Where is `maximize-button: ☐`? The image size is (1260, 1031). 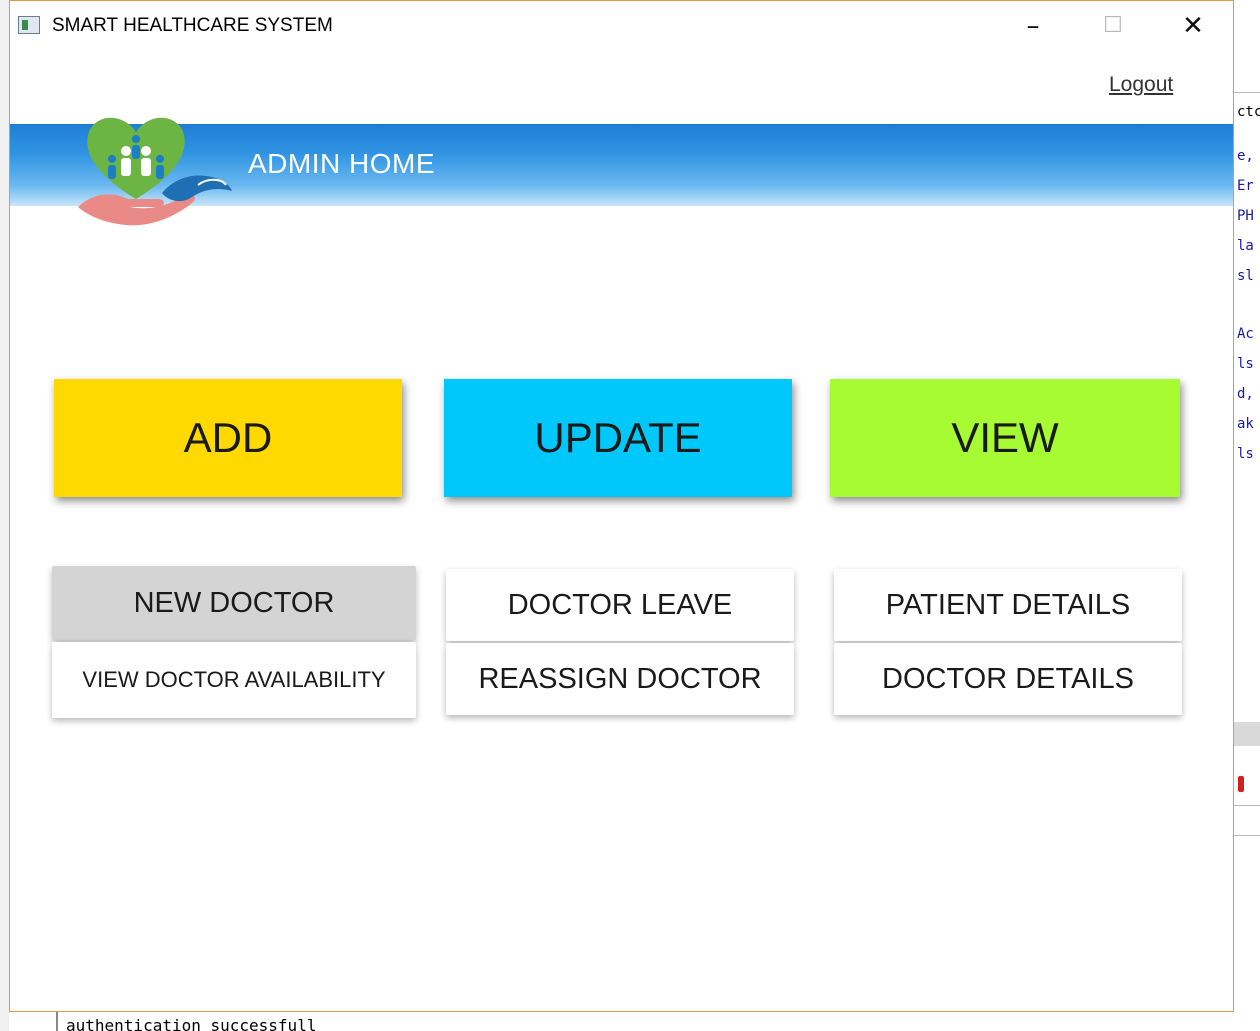 maximize-button: ☐ is located at coordinates (1113, 26).